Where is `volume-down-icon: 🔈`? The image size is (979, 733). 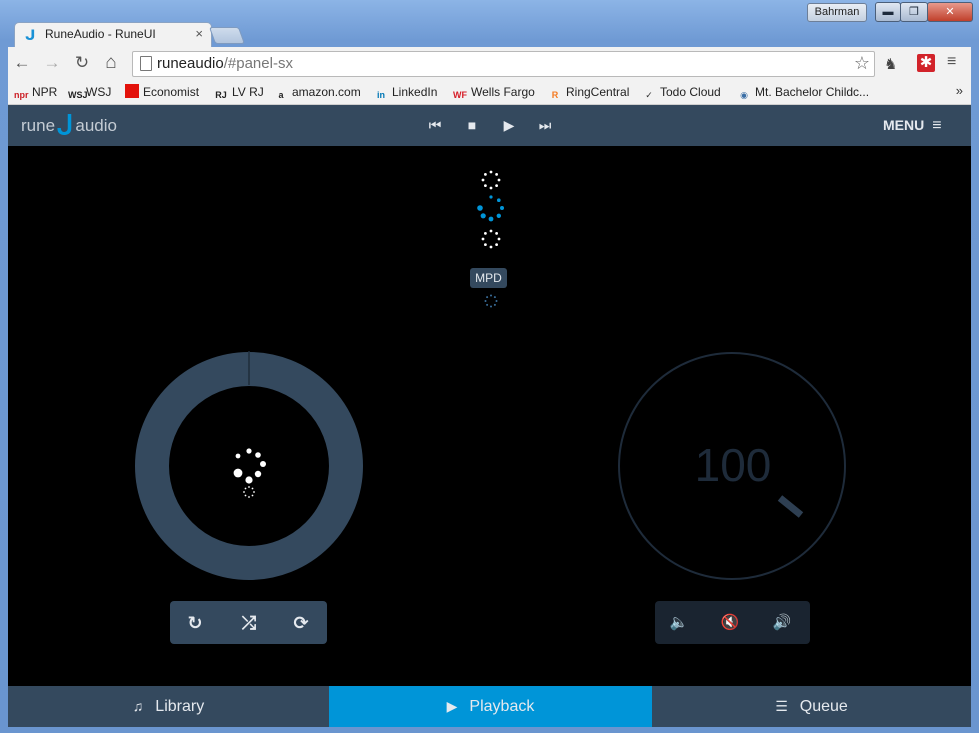
volume-down-icon: 🔈 is located at coordinates (679, 623).